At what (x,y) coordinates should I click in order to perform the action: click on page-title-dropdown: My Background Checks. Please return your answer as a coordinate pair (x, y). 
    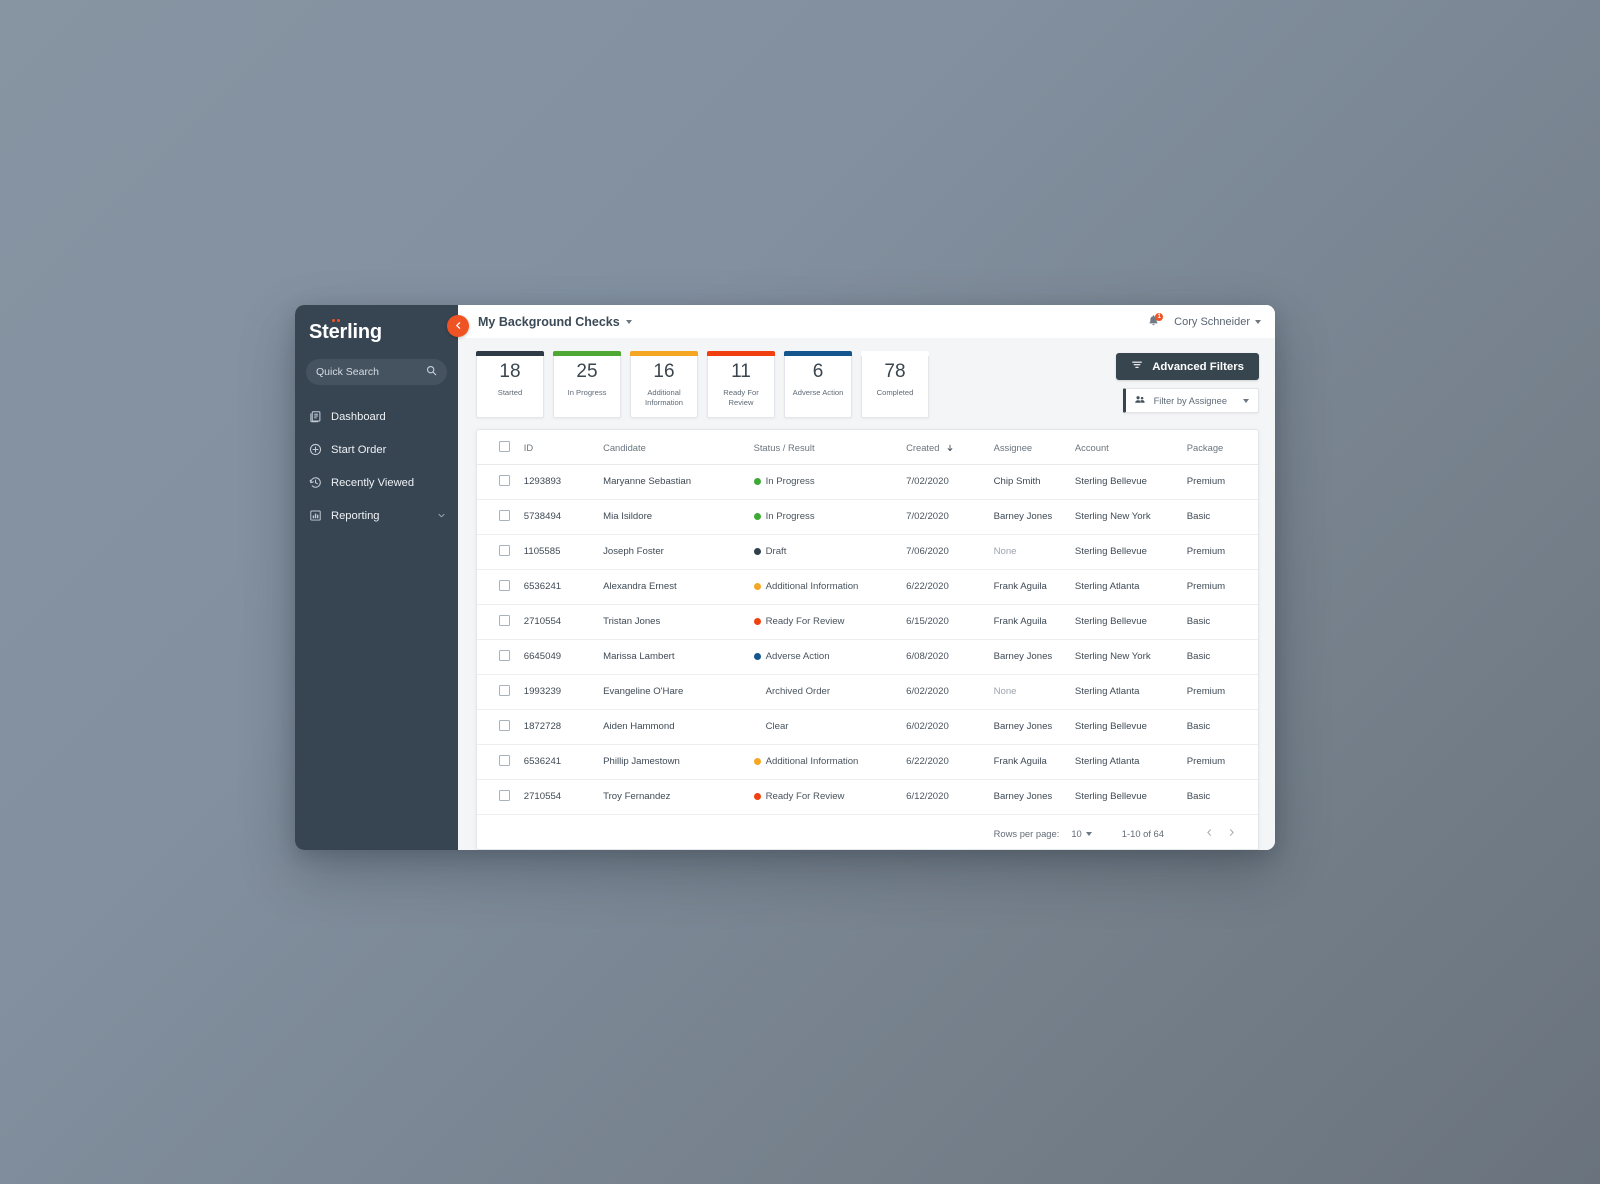
    Looking at the image, I should click on (555, 322).